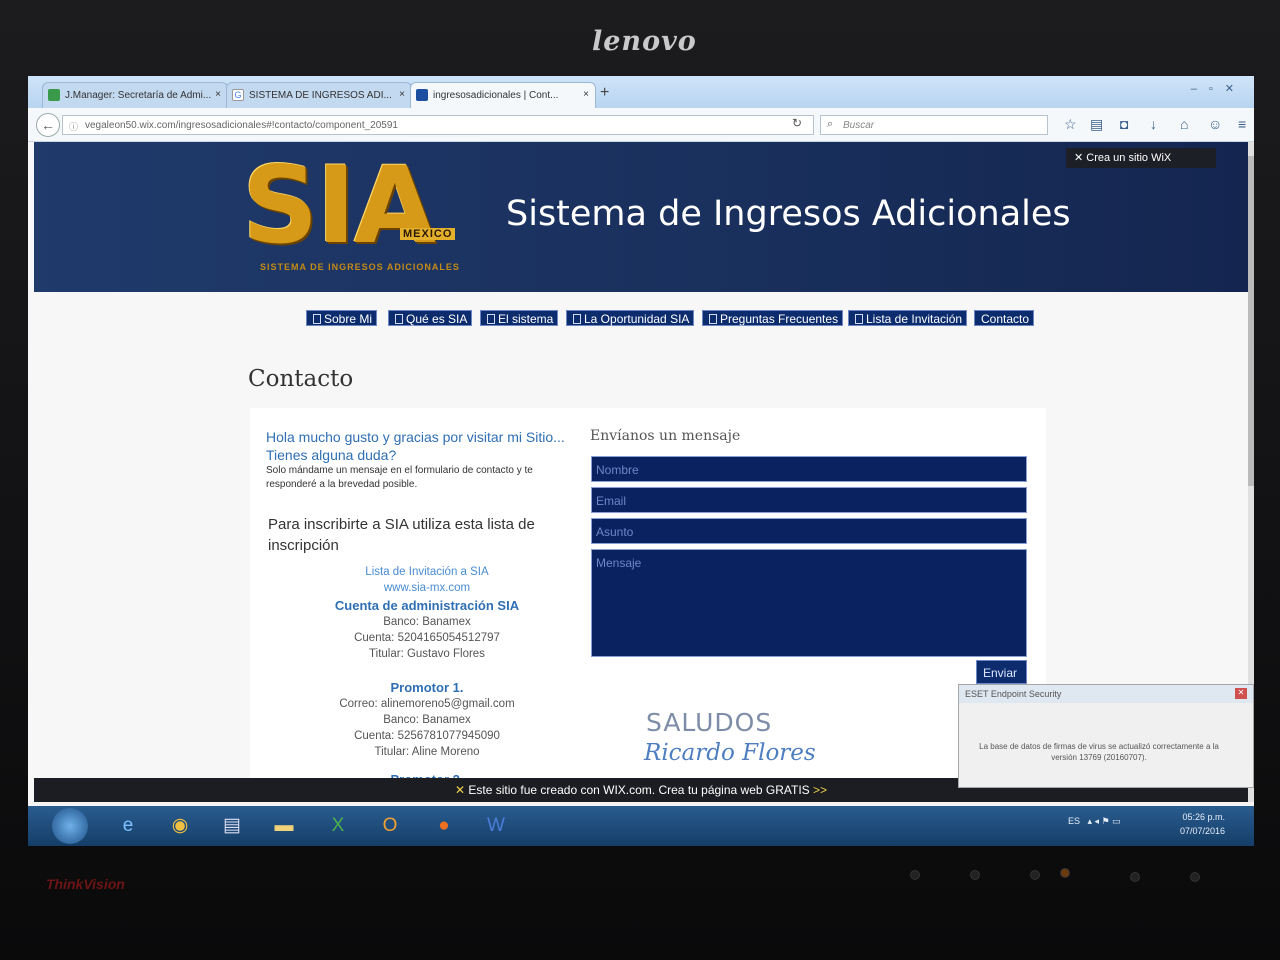  What do you see at coordinates (1241, 693) in the screenshot?
I see `close-icon: ✕` at bounding box center [1241, 693].